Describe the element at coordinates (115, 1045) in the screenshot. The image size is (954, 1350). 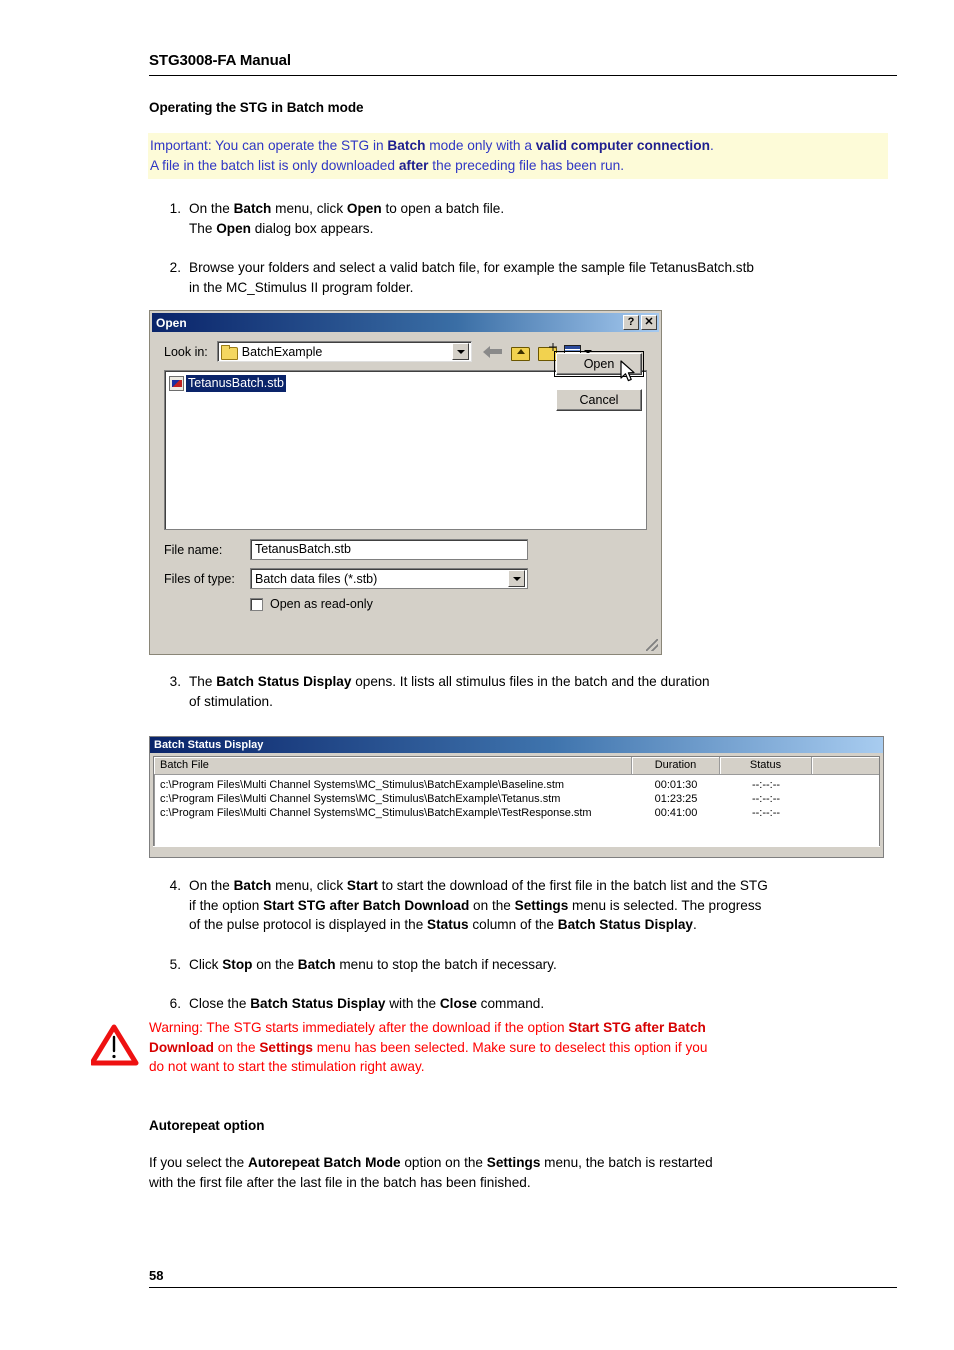
I see `warning-triangle-icon` at that location.